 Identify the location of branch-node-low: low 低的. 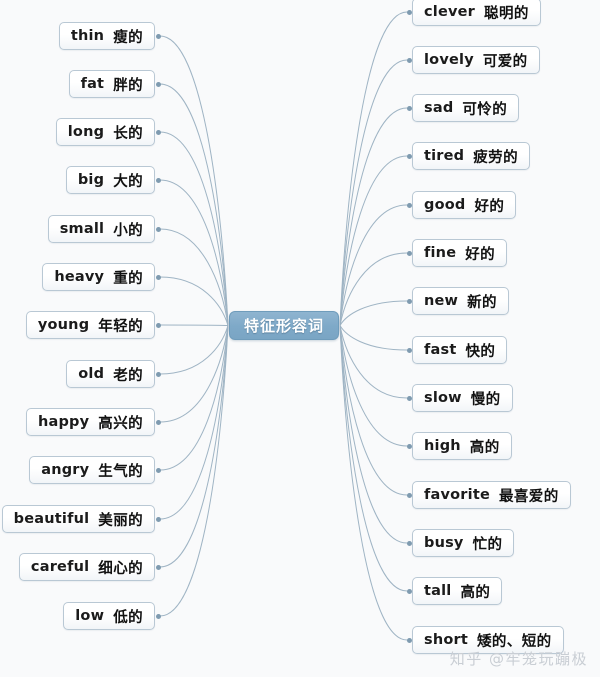
(109, 616).